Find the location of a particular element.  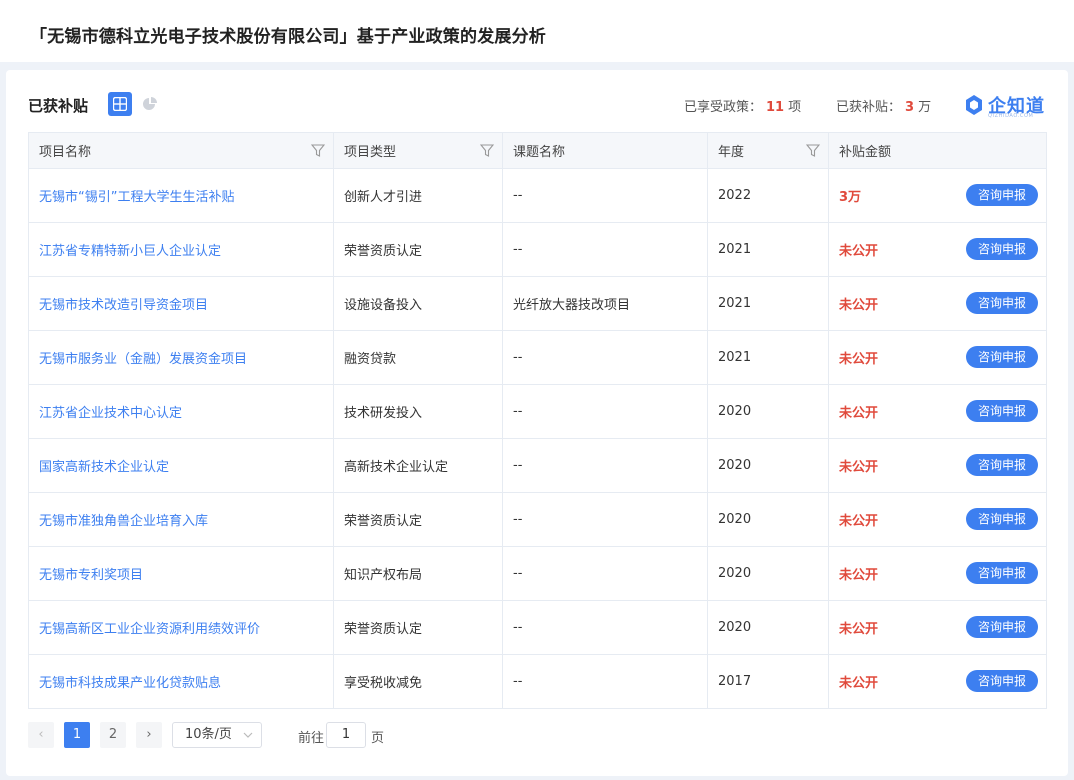

table-row: 无锡市技术改造引导资金项目 设施设备投入 光纤放大器技改项目 2021 未公开 咨询申报 is located at coordinates (537, 303).